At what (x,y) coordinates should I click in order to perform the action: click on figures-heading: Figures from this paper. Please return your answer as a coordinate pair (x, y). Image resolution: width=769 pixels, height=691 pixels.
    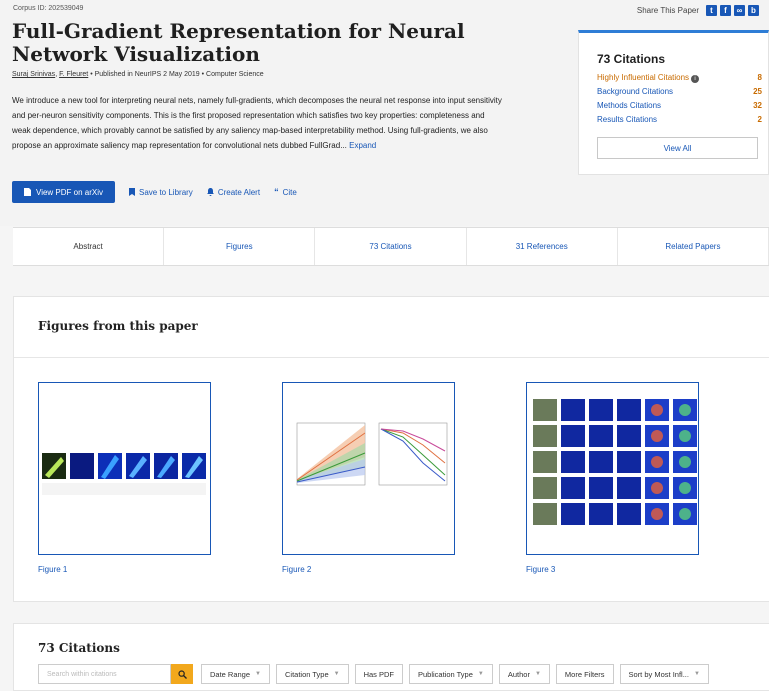
    Looking at the image, I should click on (118, 326).